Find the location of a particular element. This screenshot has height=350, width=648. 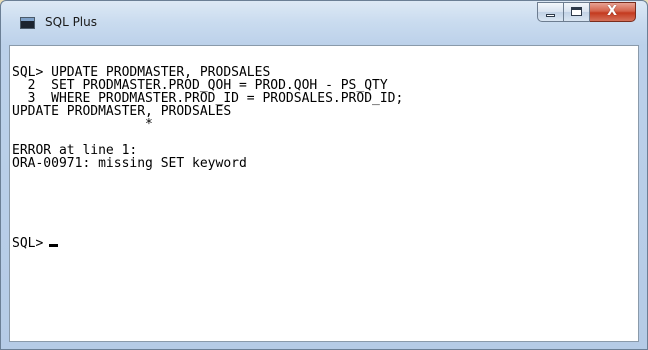

window-title: SQL Plus is located at coordinates (71, 22).